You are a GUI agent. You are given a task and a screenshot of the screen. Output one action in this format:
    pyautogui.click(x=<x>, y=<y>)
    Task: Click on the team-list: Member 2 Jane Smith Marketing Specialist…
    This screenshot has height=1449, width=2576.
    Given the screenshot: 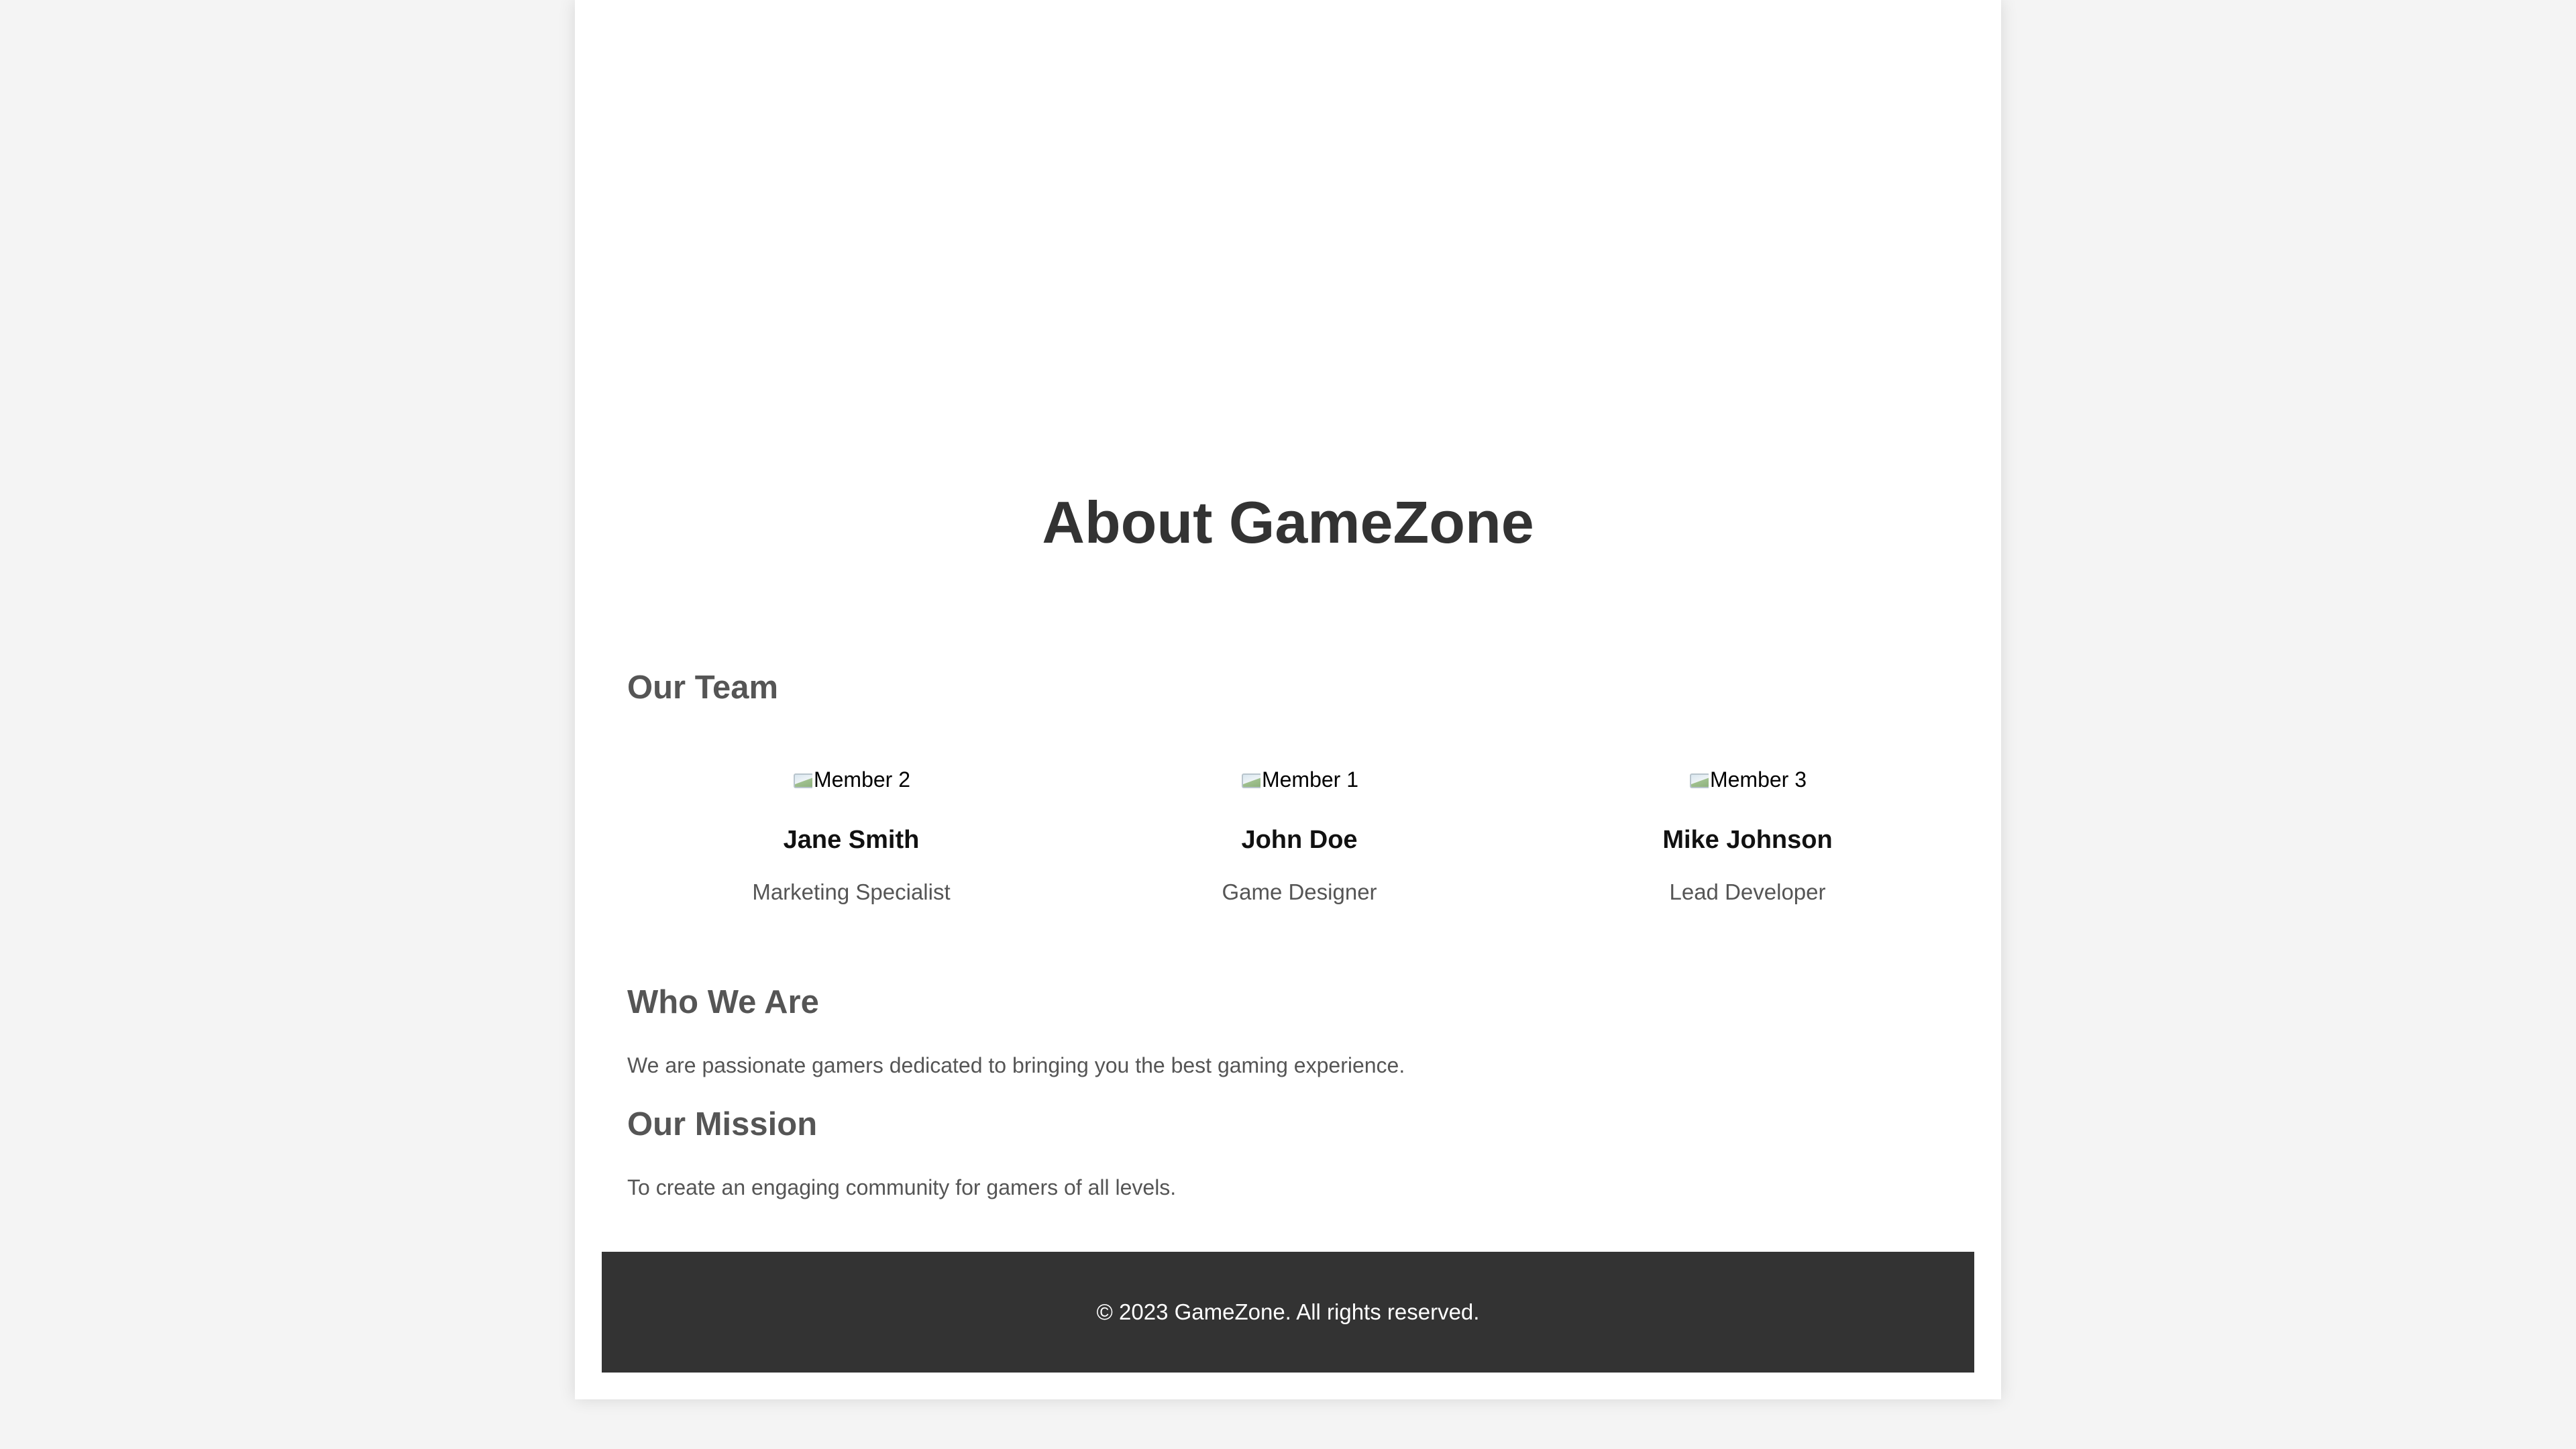 What is the action you would take?
    pyautogui.click(x=1299, y=835)
    